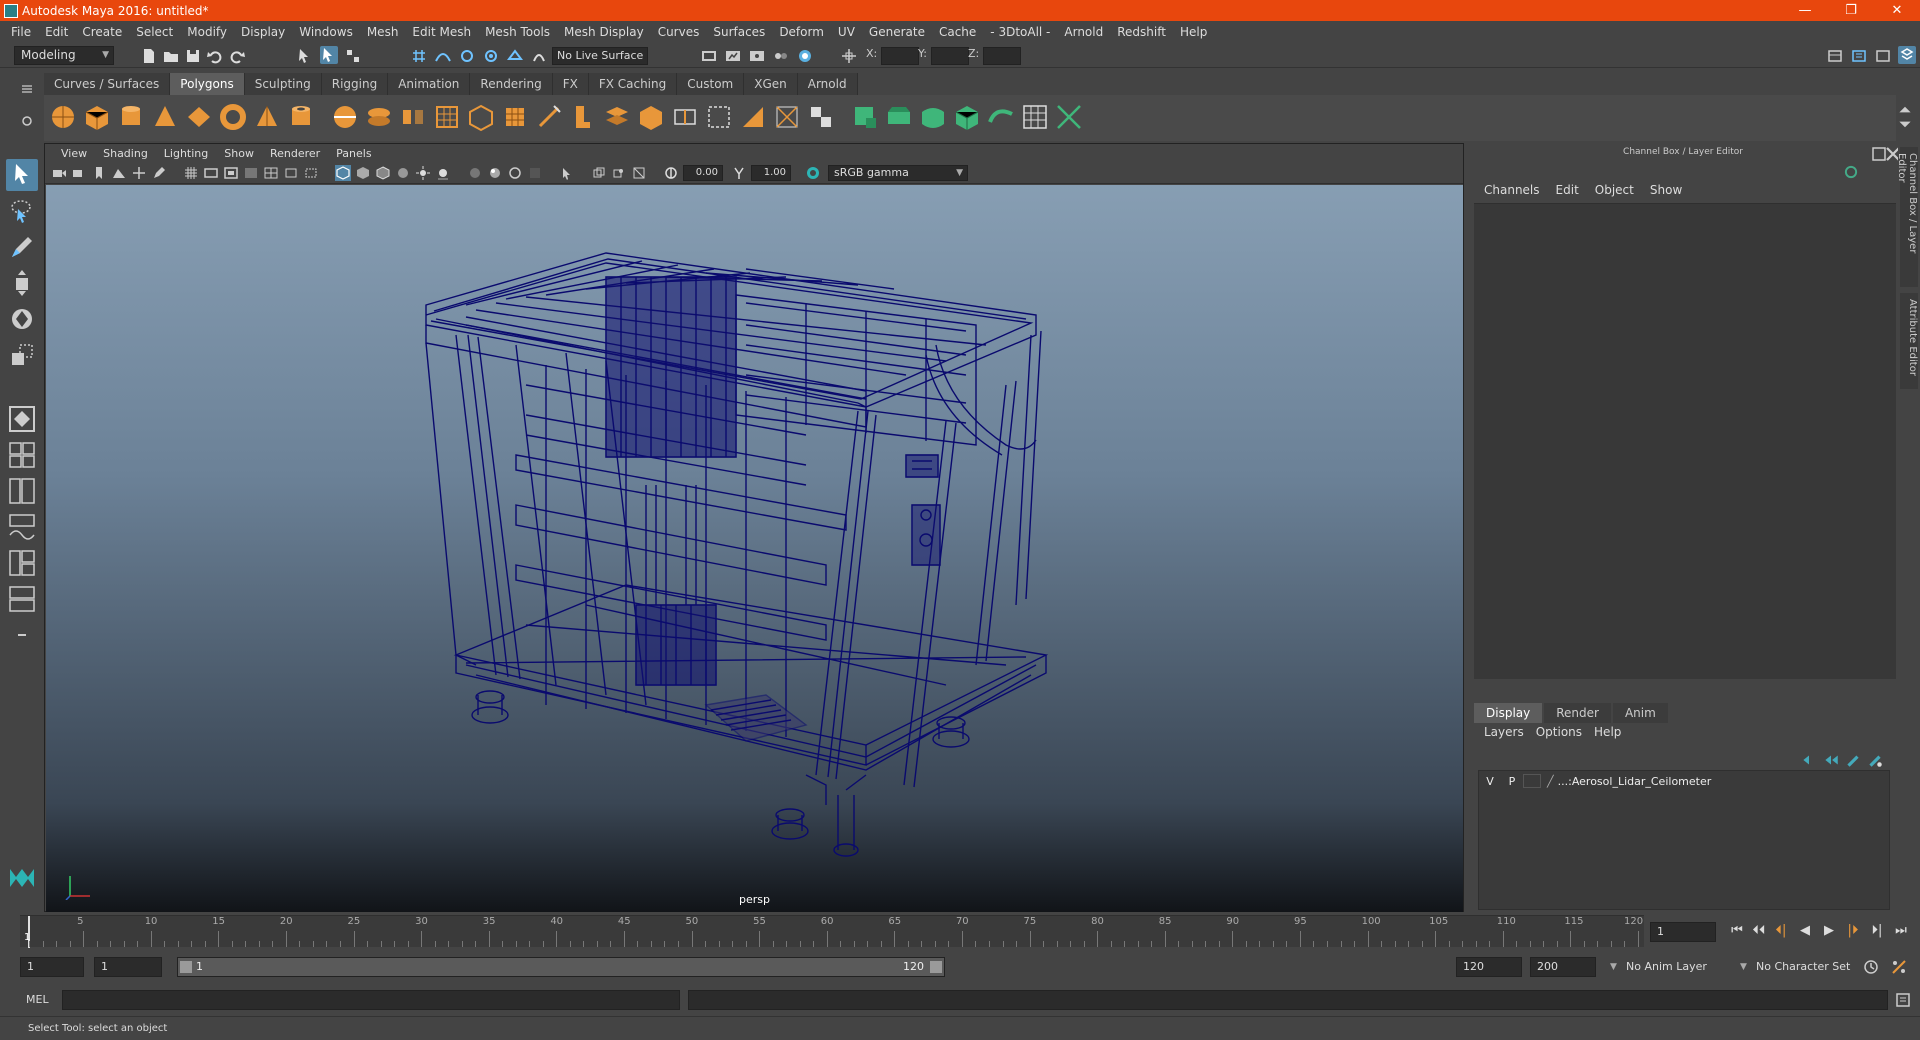 This screenshot has width=1920, height=1040. What do you see at coordinates (355, 84) in the screenshot?
I see `shelf-tab-rigging: Rigging` at bounding box center [355, 84].